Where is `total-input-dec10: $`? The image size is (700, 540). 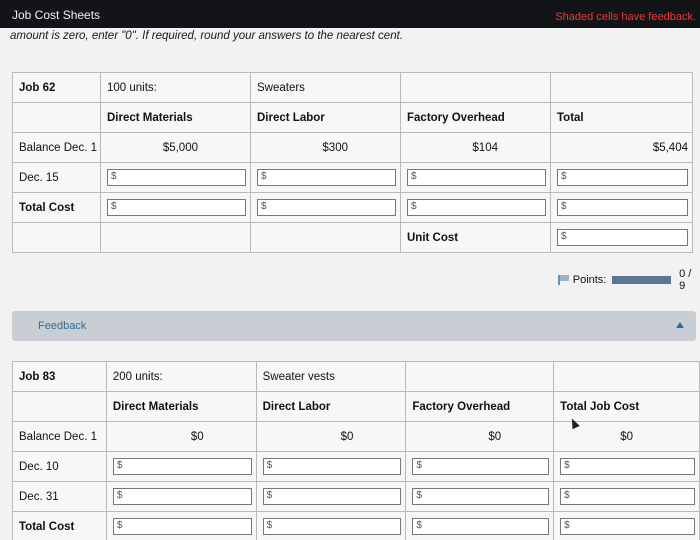
total-input-dec10: $ is located at coordinates (627, 466).